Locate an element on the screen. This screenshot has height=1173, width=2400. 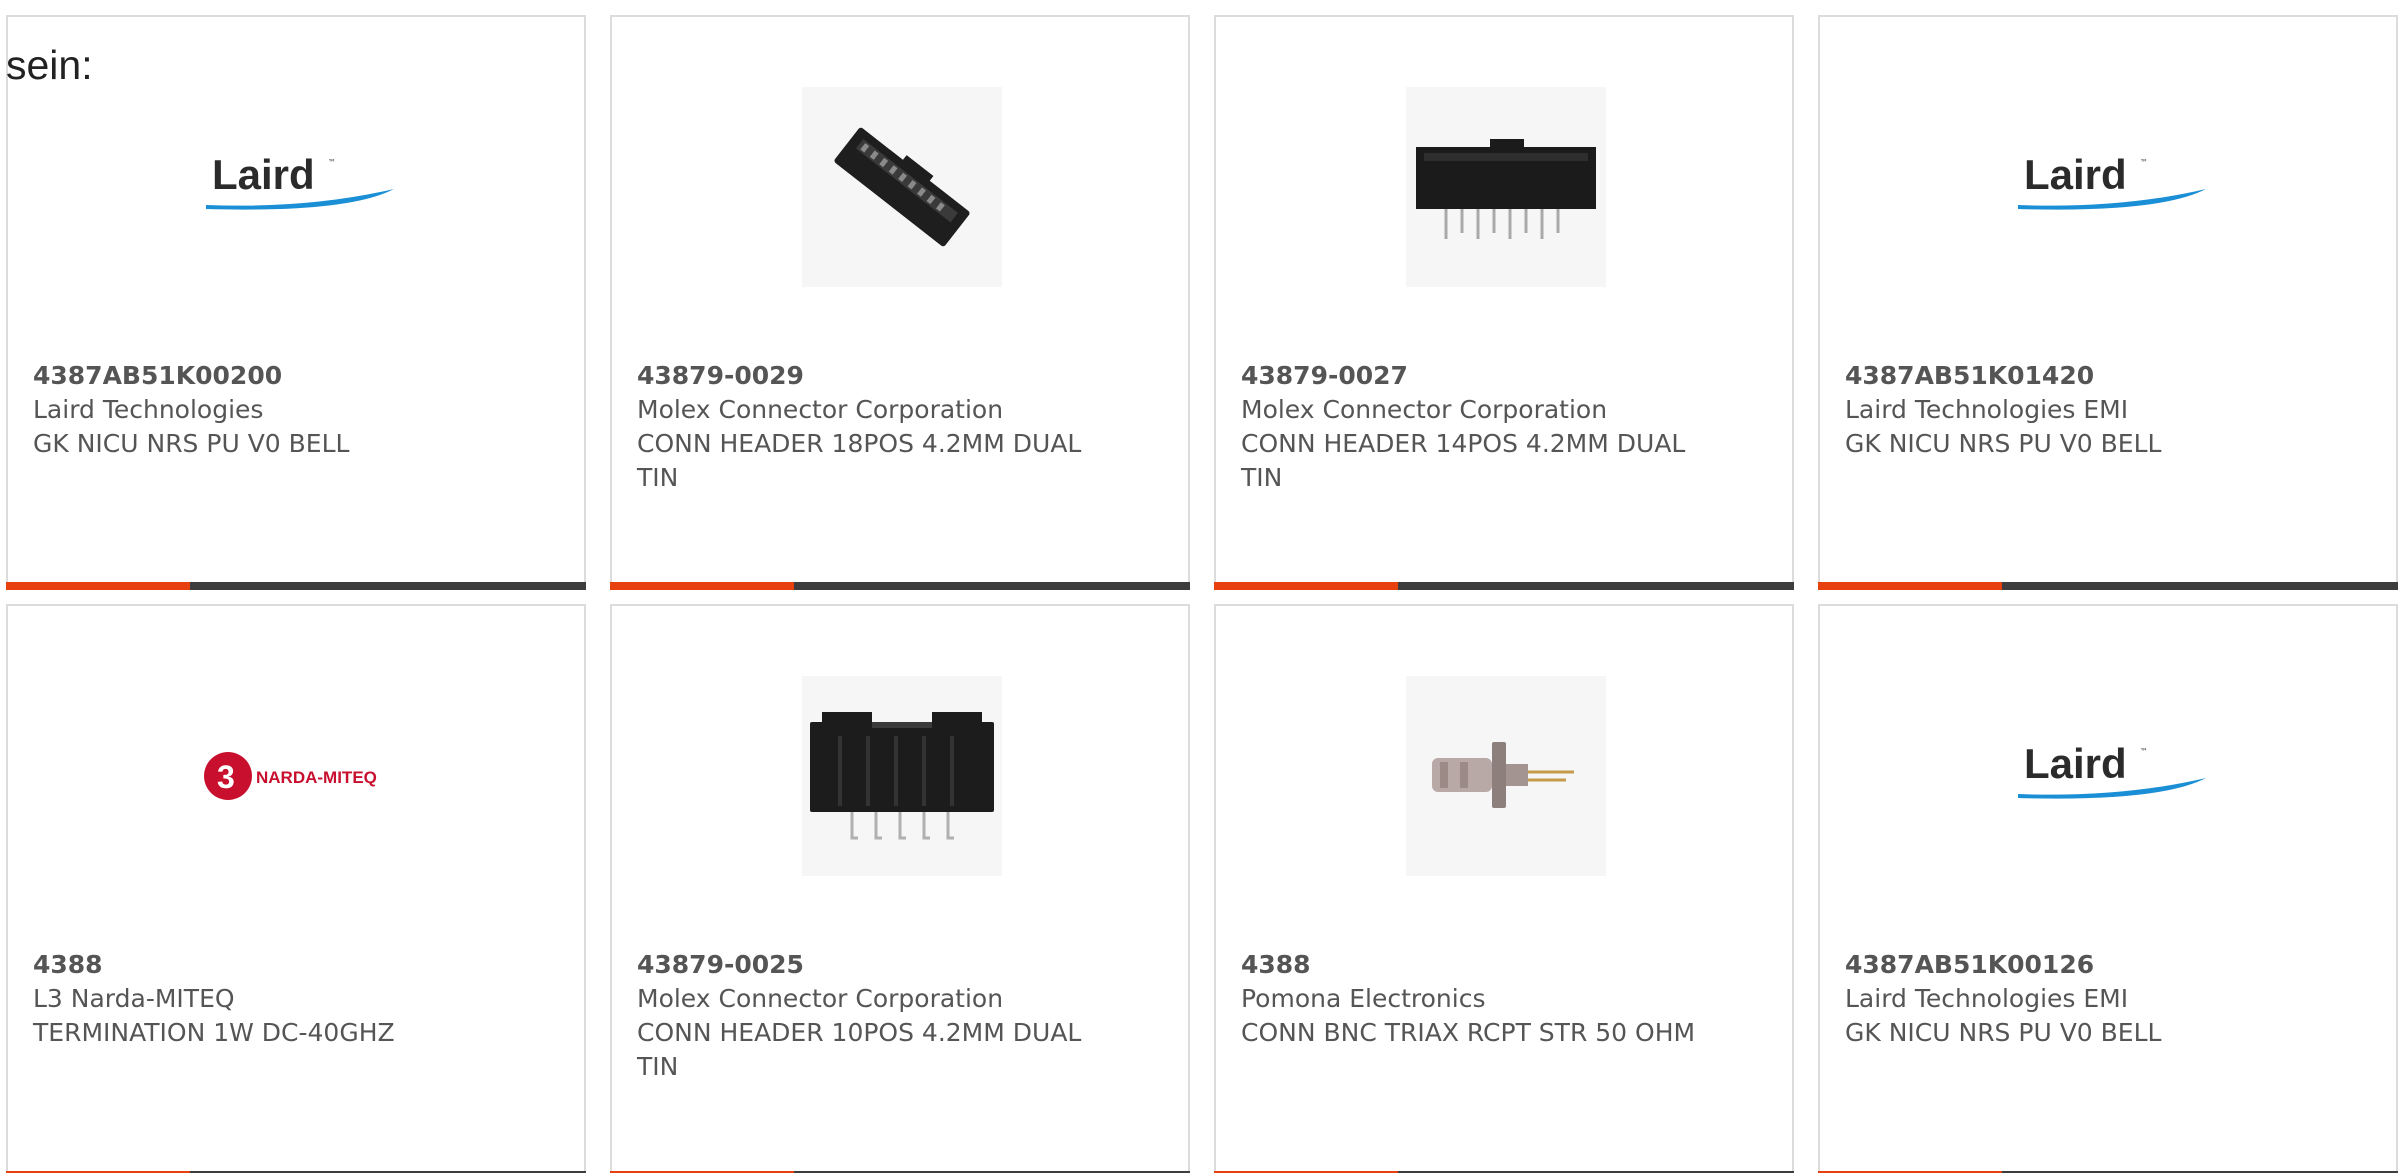
part-number: 4387AB51K00126 is located at coordinates (2085, 965).